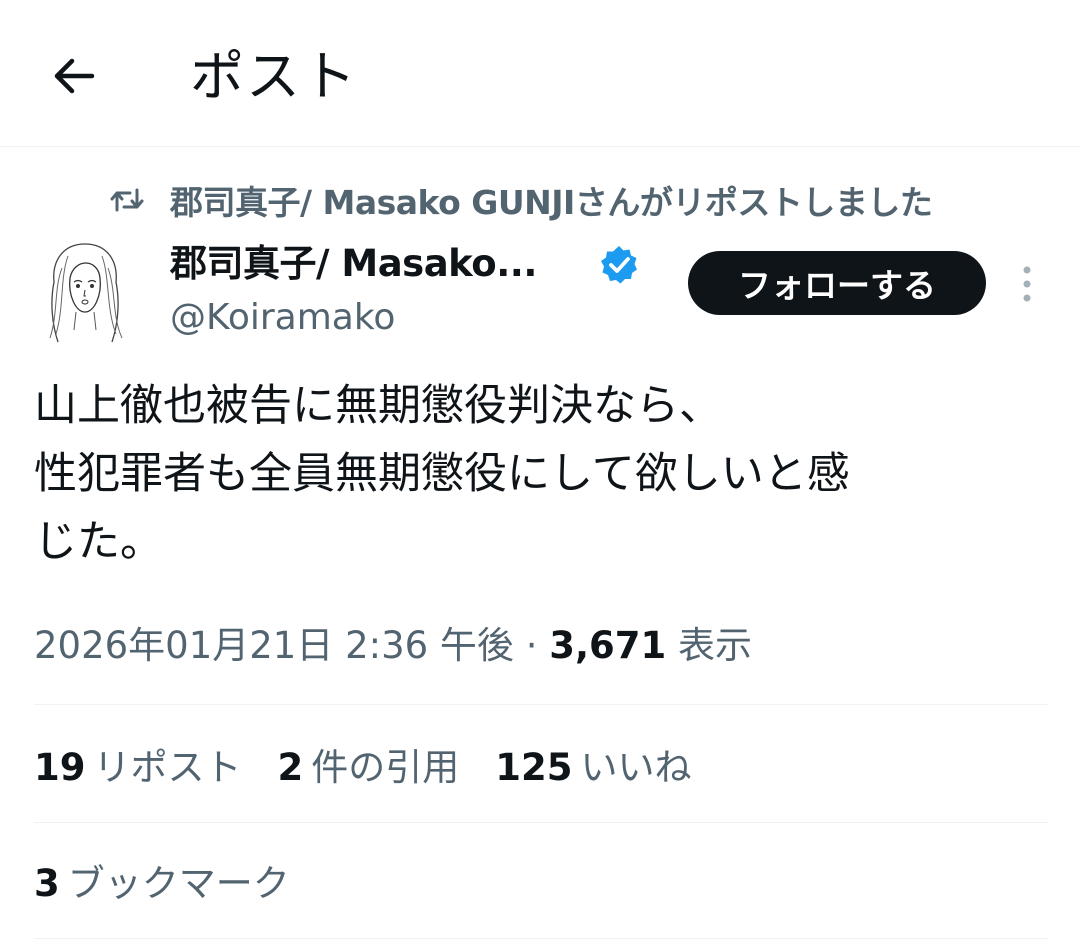 The height and width of the screenshot is (946, 1080). What do you see at coordinates (636, 767) in the screenshot?
I see `likes-label: いいね` at bounding box center [636, 767].